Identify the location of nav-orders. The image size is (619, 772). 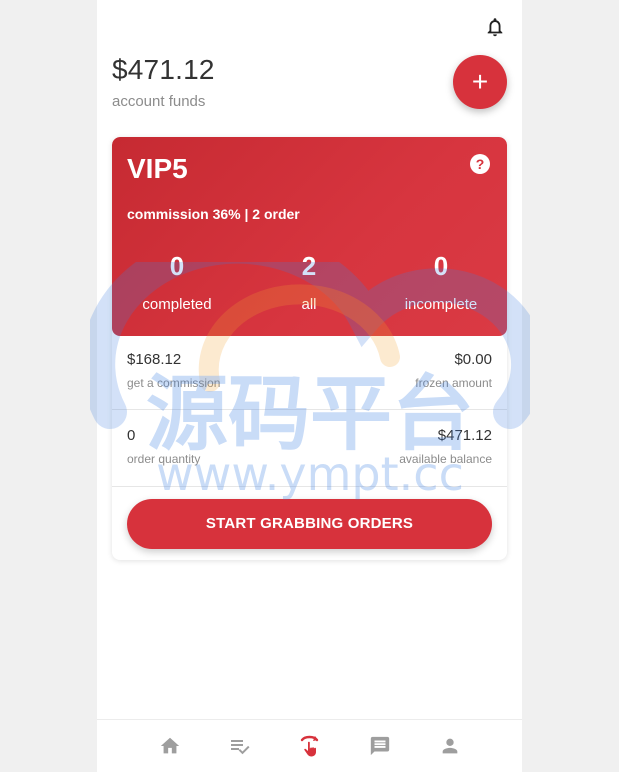
(240, 746).